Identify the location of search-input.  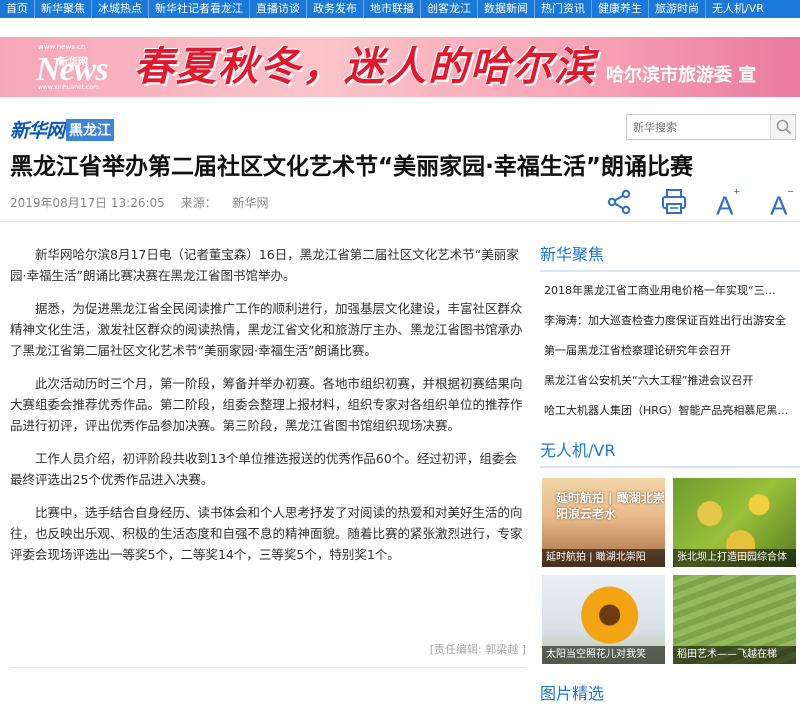
(699, 127).